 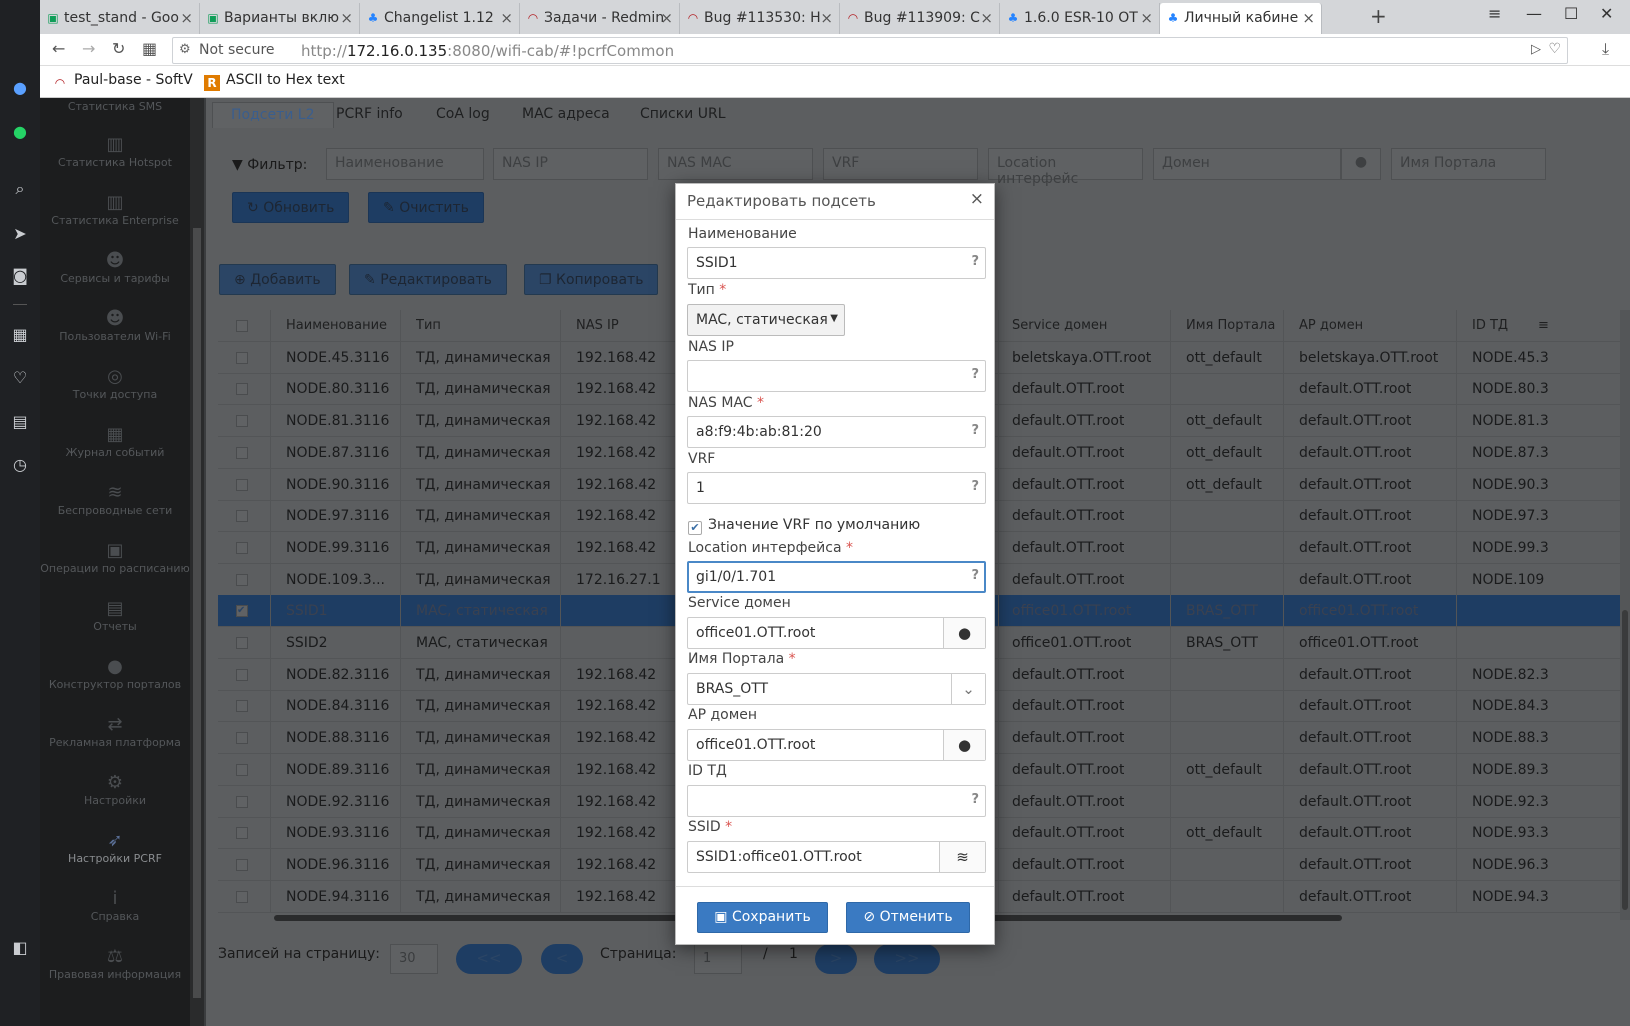 What do you see at coordinates (1378, 16) in the screenshot?
I see `new-tab-icon: +` at bounding box center [1378, 16].